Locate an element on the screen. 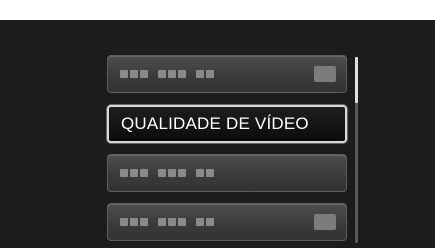 This screenshot has height=248, width=435. menu-item-video-quality: QUALIDADE DE VÍDEO is located at coordinates (227, 124).